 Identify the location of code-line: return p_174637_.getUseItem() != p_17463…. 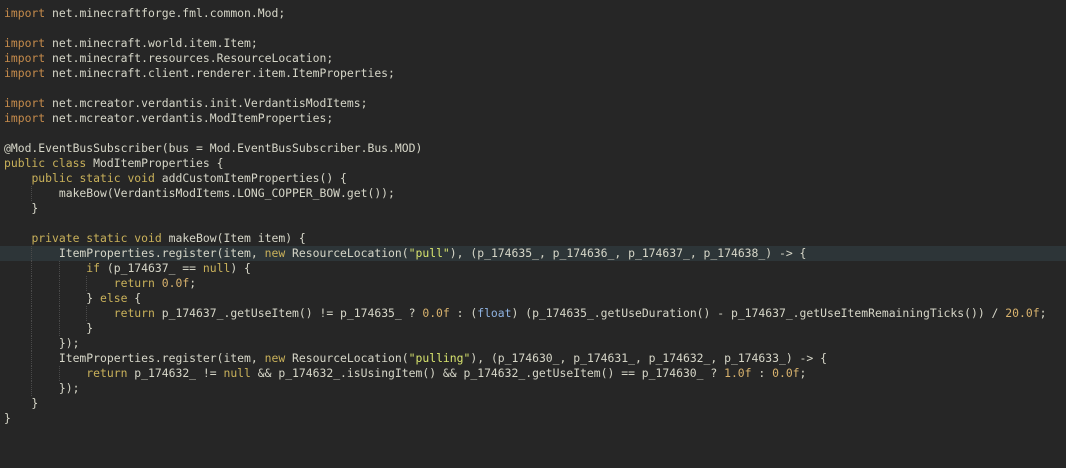
(533, 313).